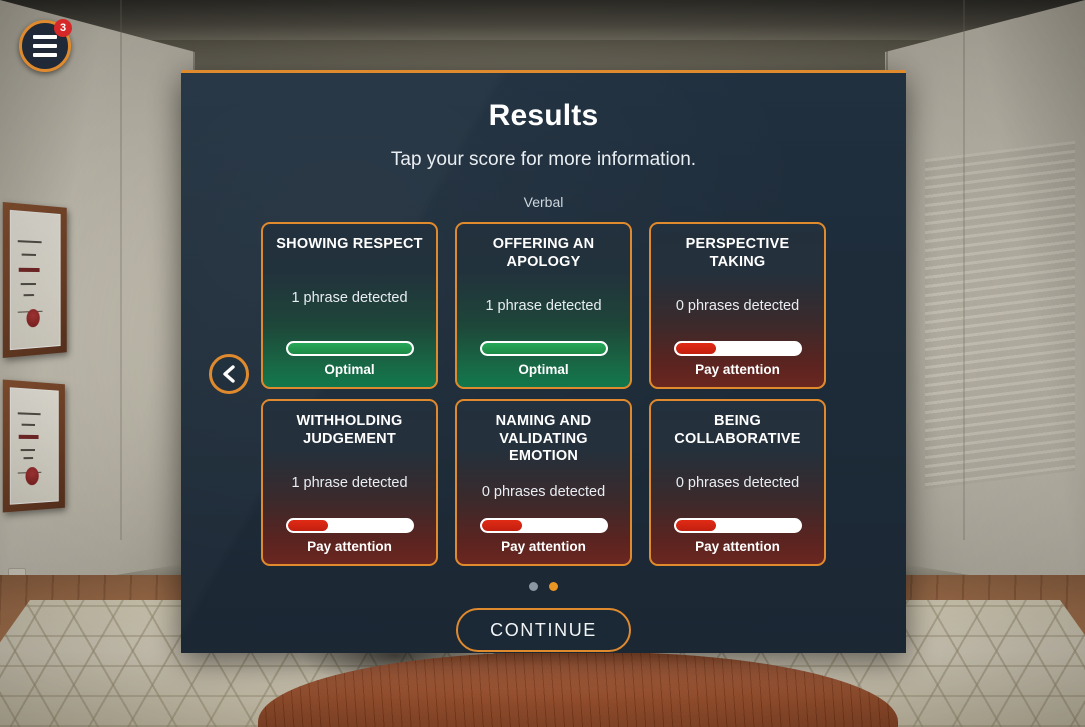  What do you see at coordinates (737, 253) in the screenshot?
I see `score-card-title: PERSPECTIVE TAKING` at bounding box center [737, 253].